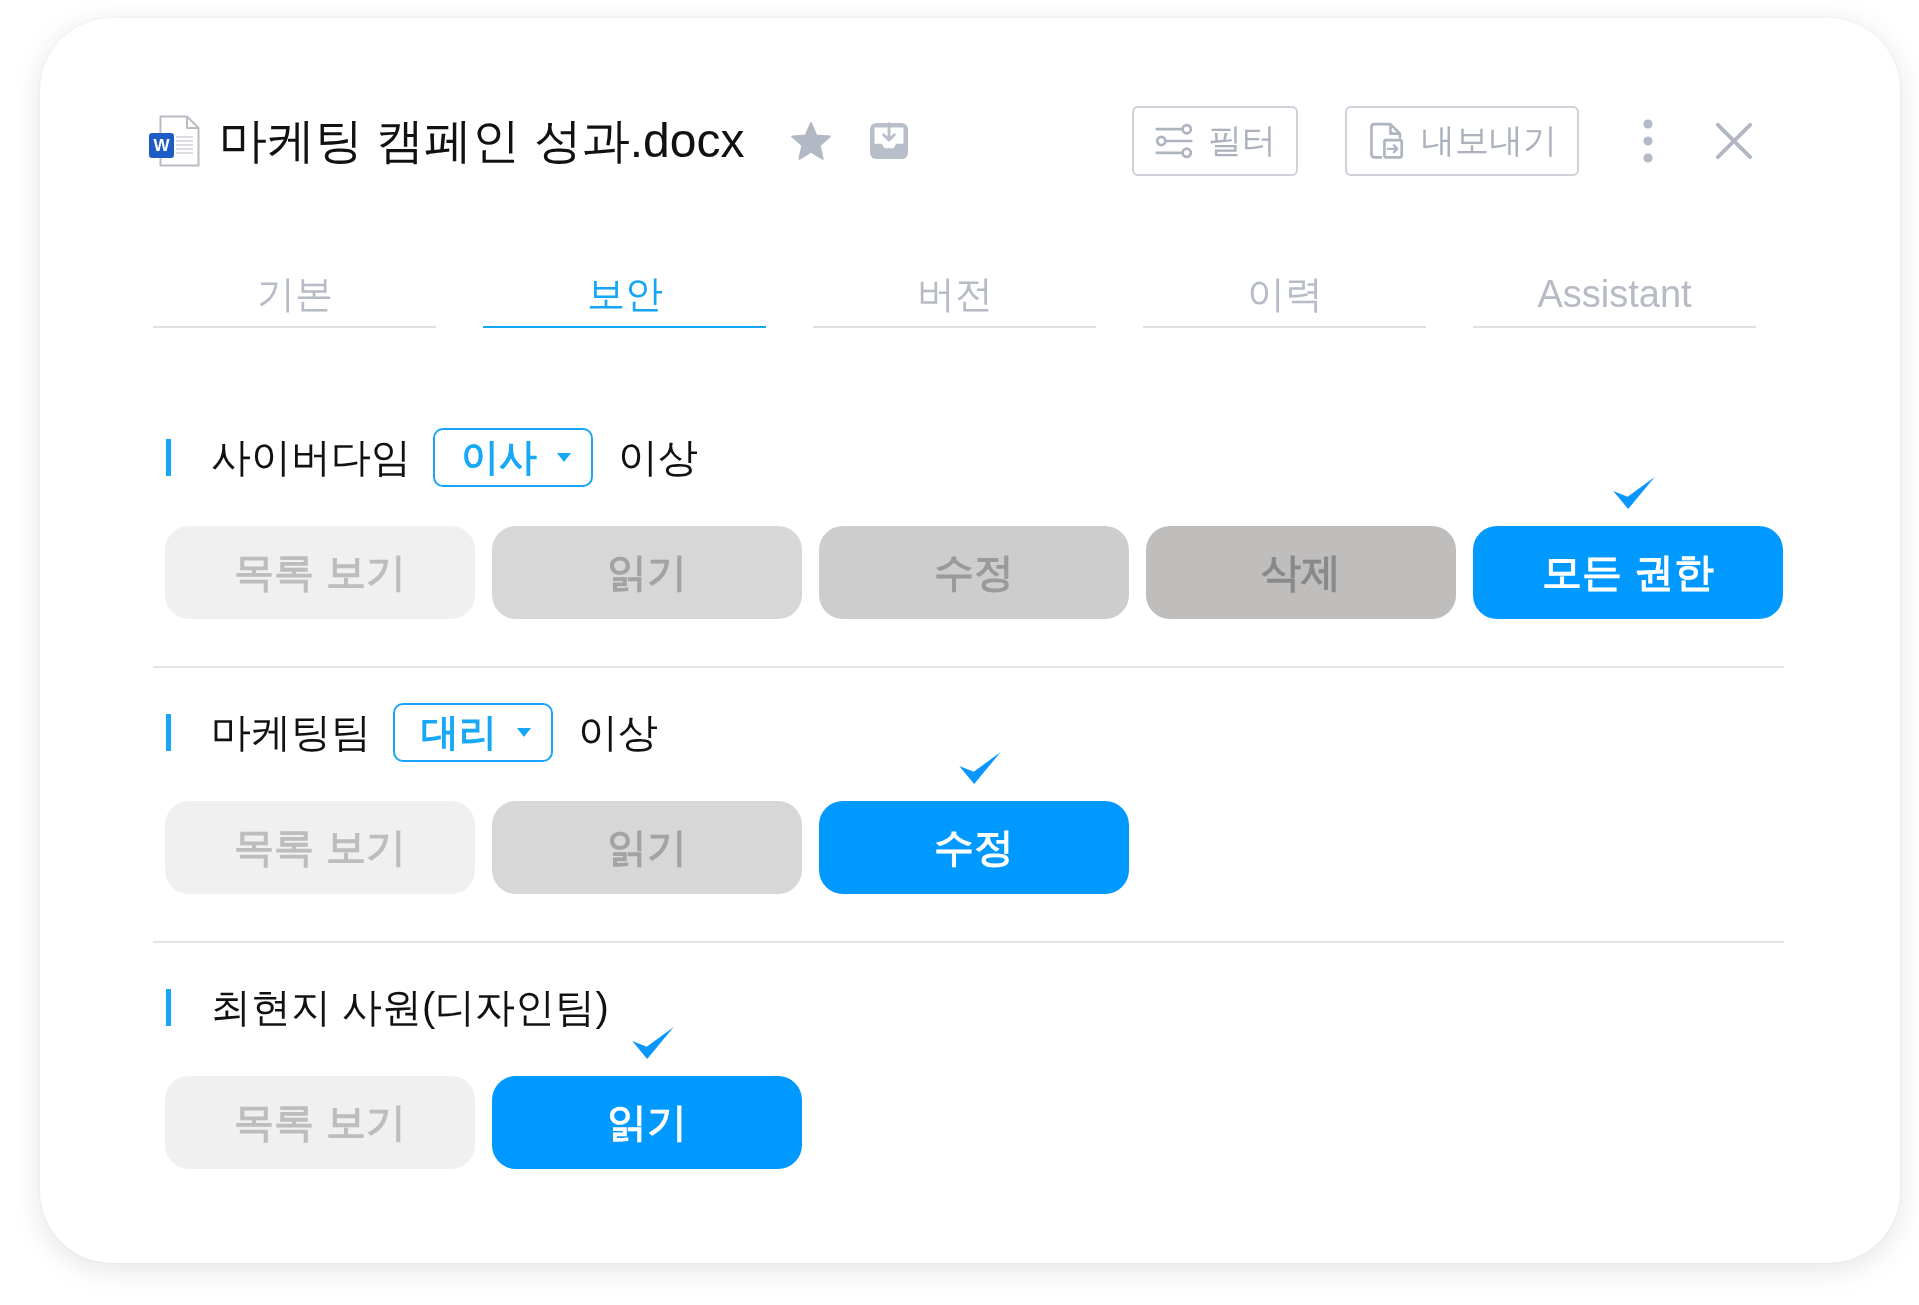 This screenshot has height=1305, width=1919. I want to click on sliders-icon, so click(1174, 141).